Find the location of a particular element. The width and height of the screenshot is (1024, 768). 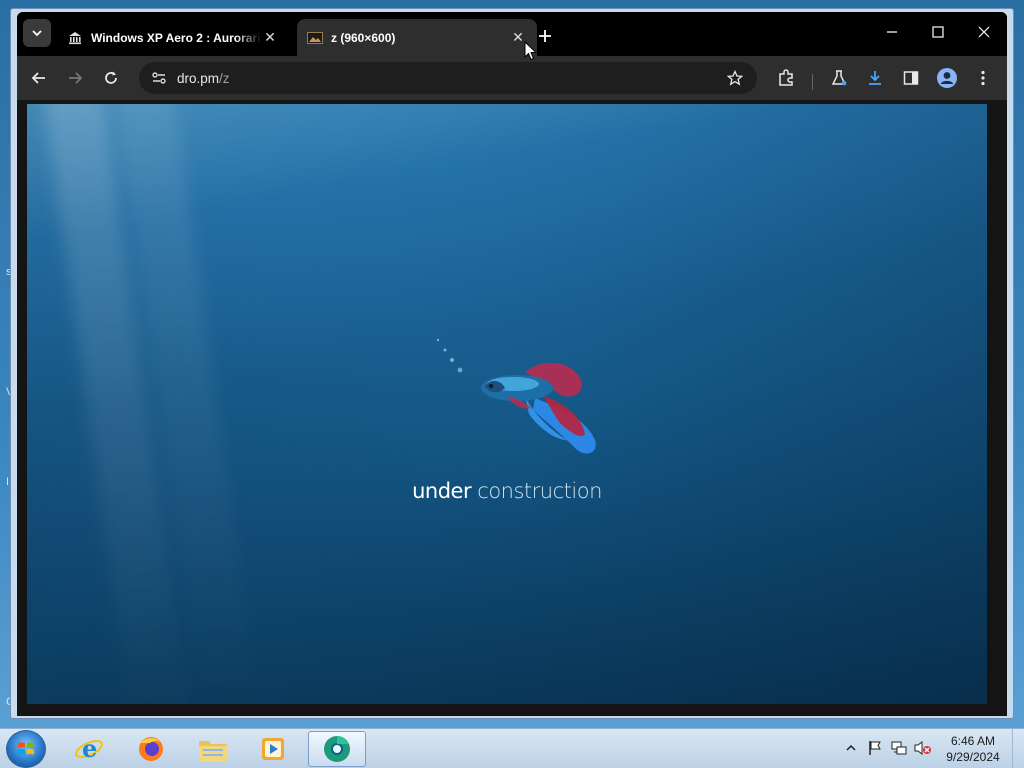

forward-button is located at coordinates (75, 78).